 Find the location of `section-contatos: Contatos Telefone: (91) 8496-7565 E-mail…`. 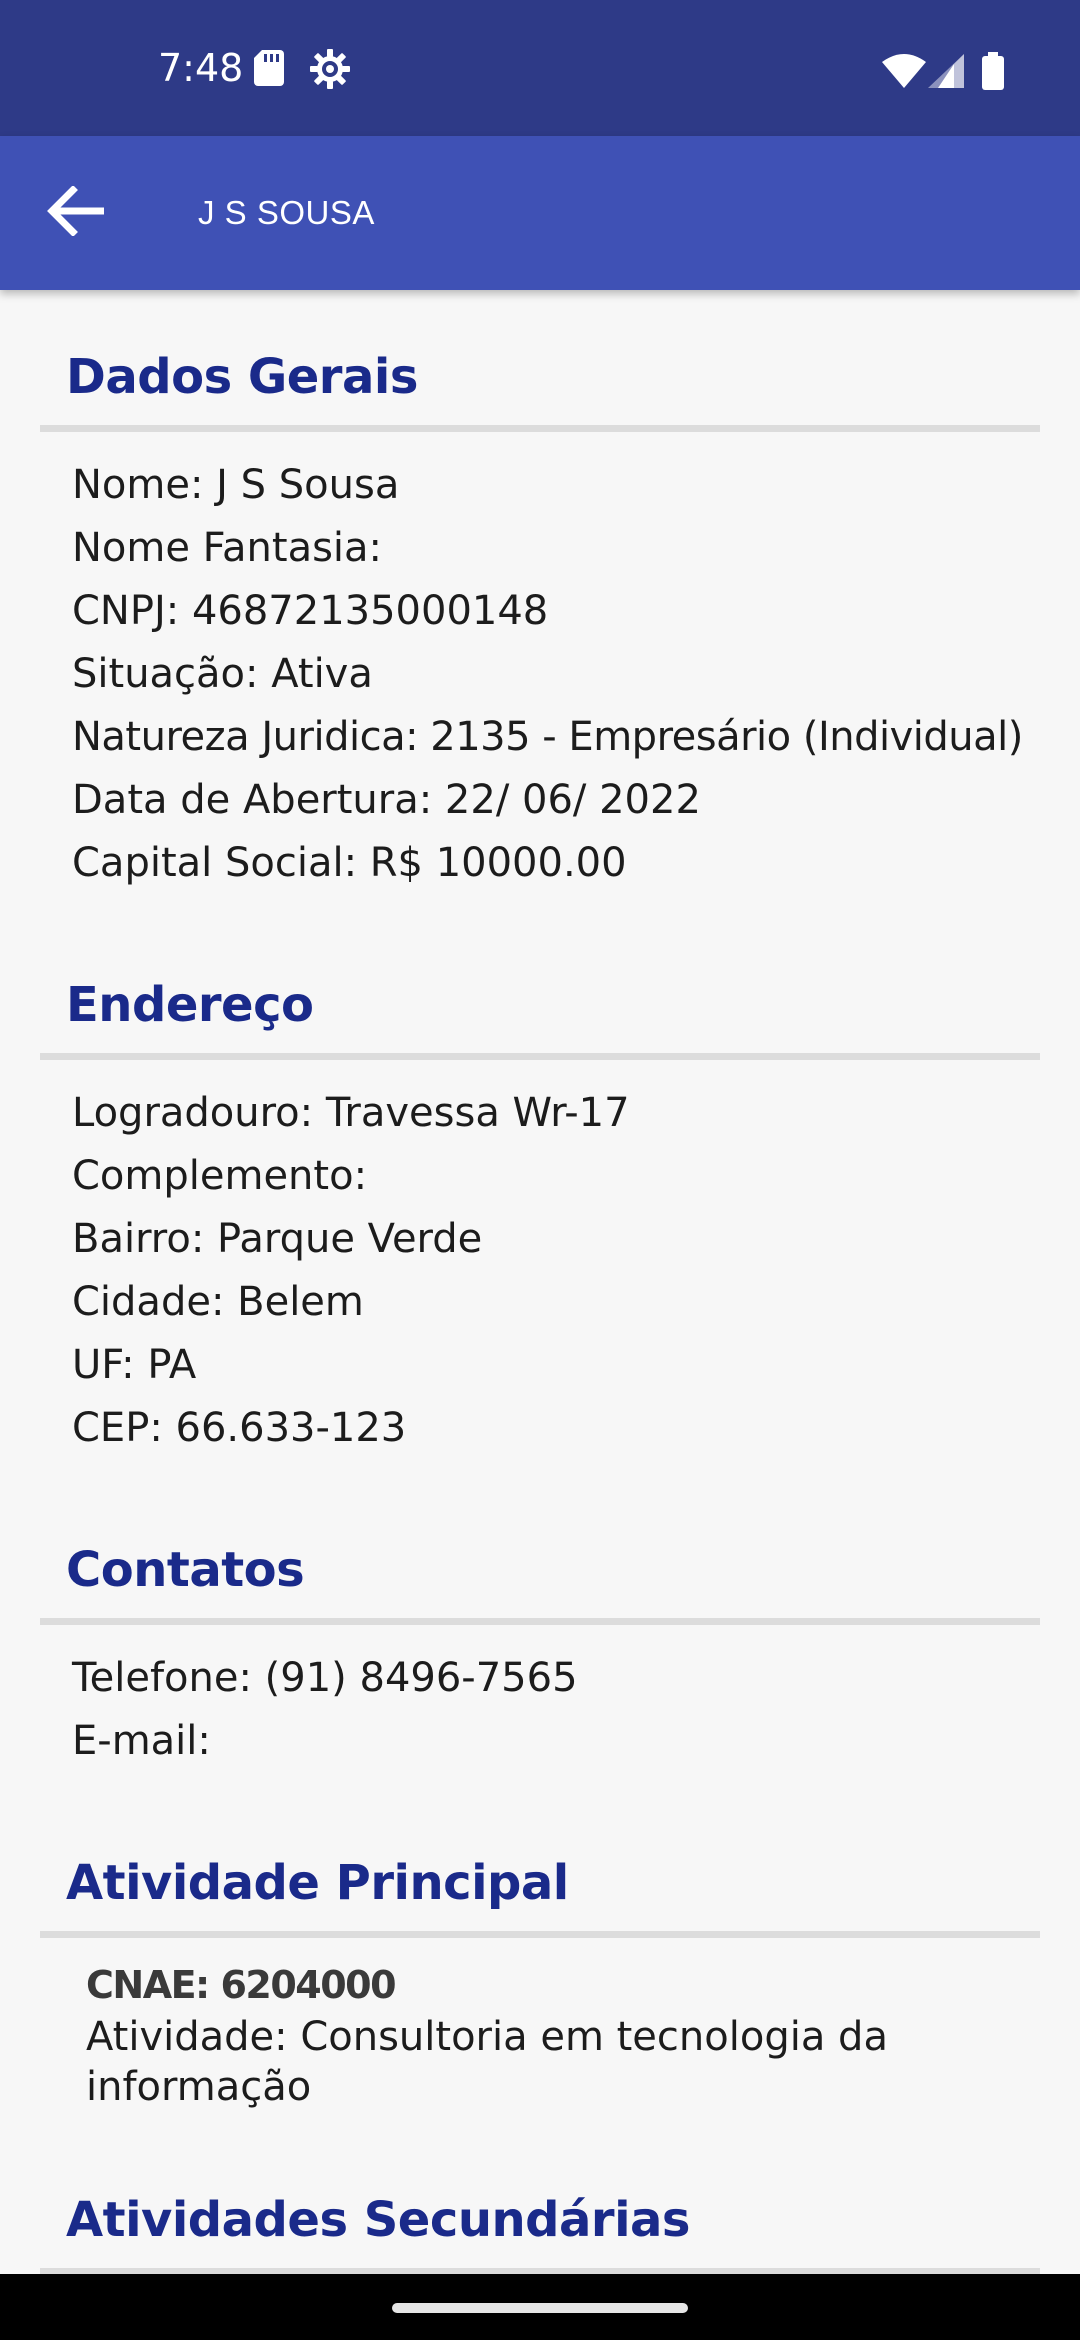

section-contatos: Contatos Telefone: (91) 8496-7565 E-mail… is located at coordinates (540, 1656).